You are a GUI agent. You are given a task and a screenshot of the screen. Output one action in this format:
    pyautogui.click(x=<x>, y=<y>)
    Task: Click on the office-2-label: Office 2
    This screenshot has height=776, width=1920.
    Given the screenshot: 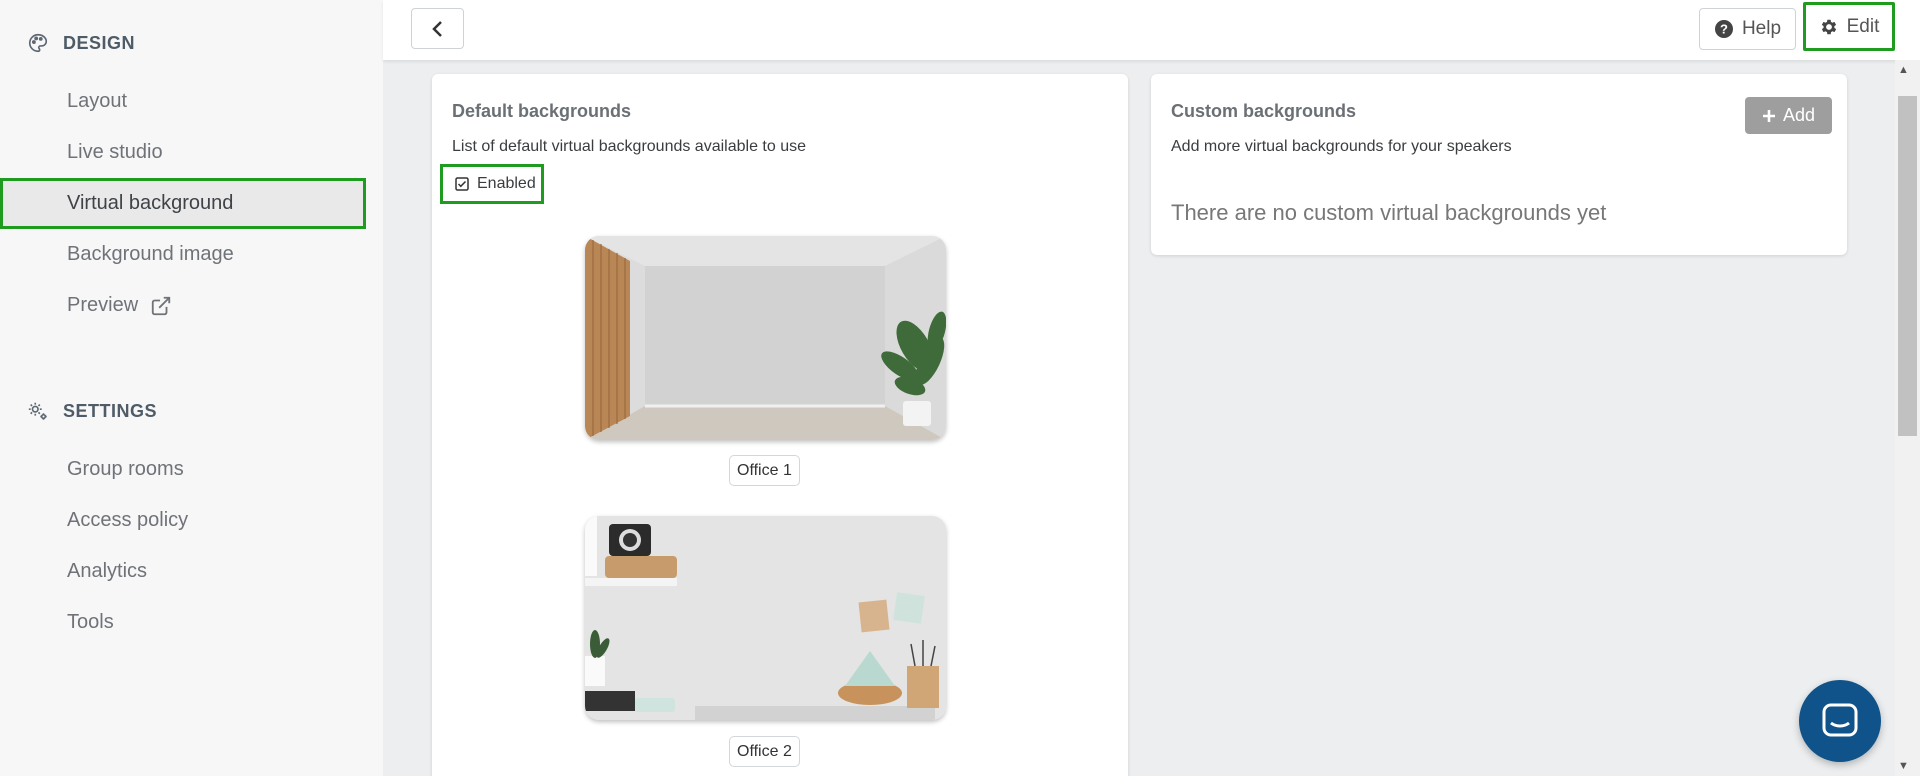 What is the action you would take?
    pyautogui.click(x=764, y=751)
    